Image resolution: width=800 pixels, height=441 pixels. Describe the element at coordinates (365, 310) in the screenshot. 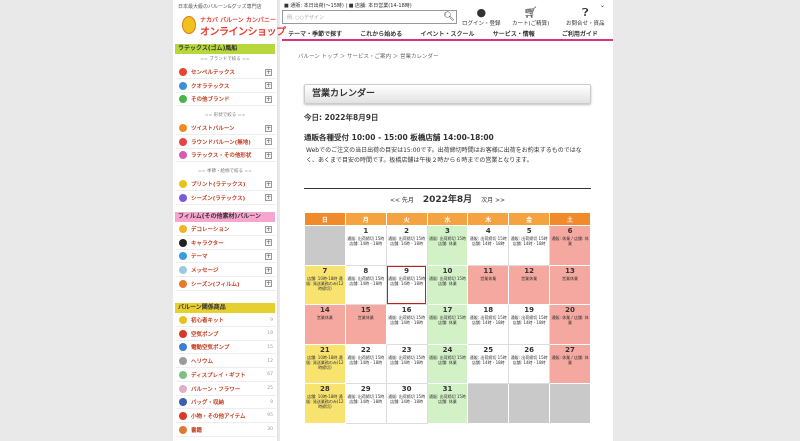

I see `day-number: 15` at that location.